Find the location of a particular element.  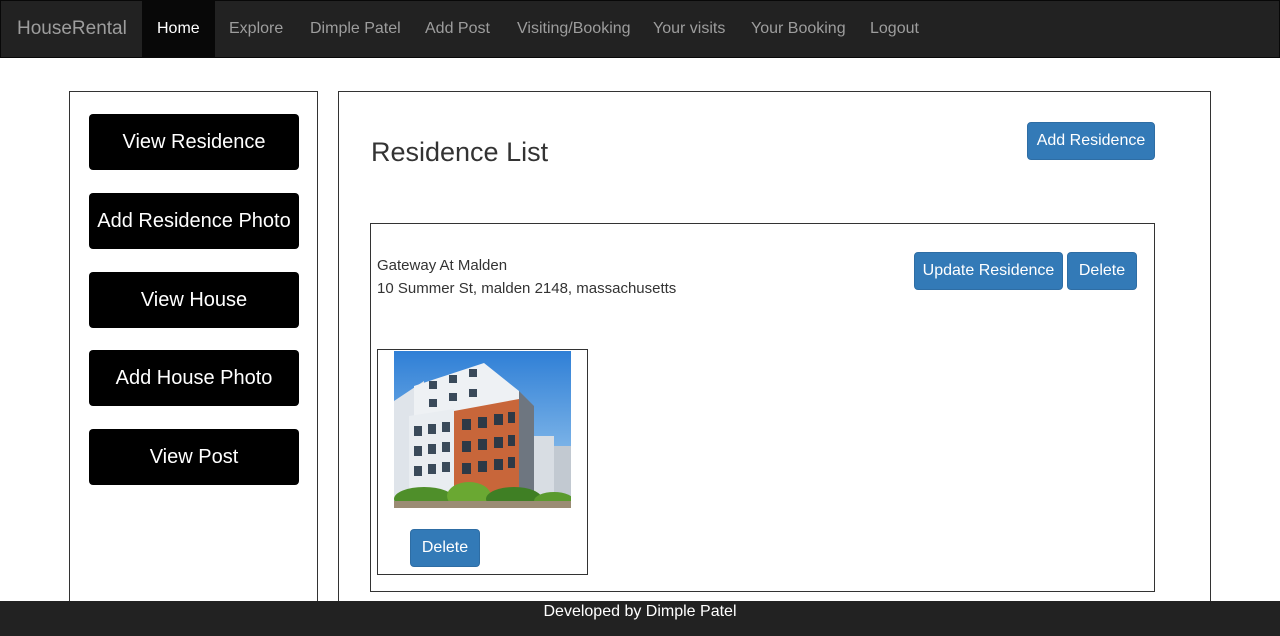

nav-logout: Logout is located at coordinates (894, 29).